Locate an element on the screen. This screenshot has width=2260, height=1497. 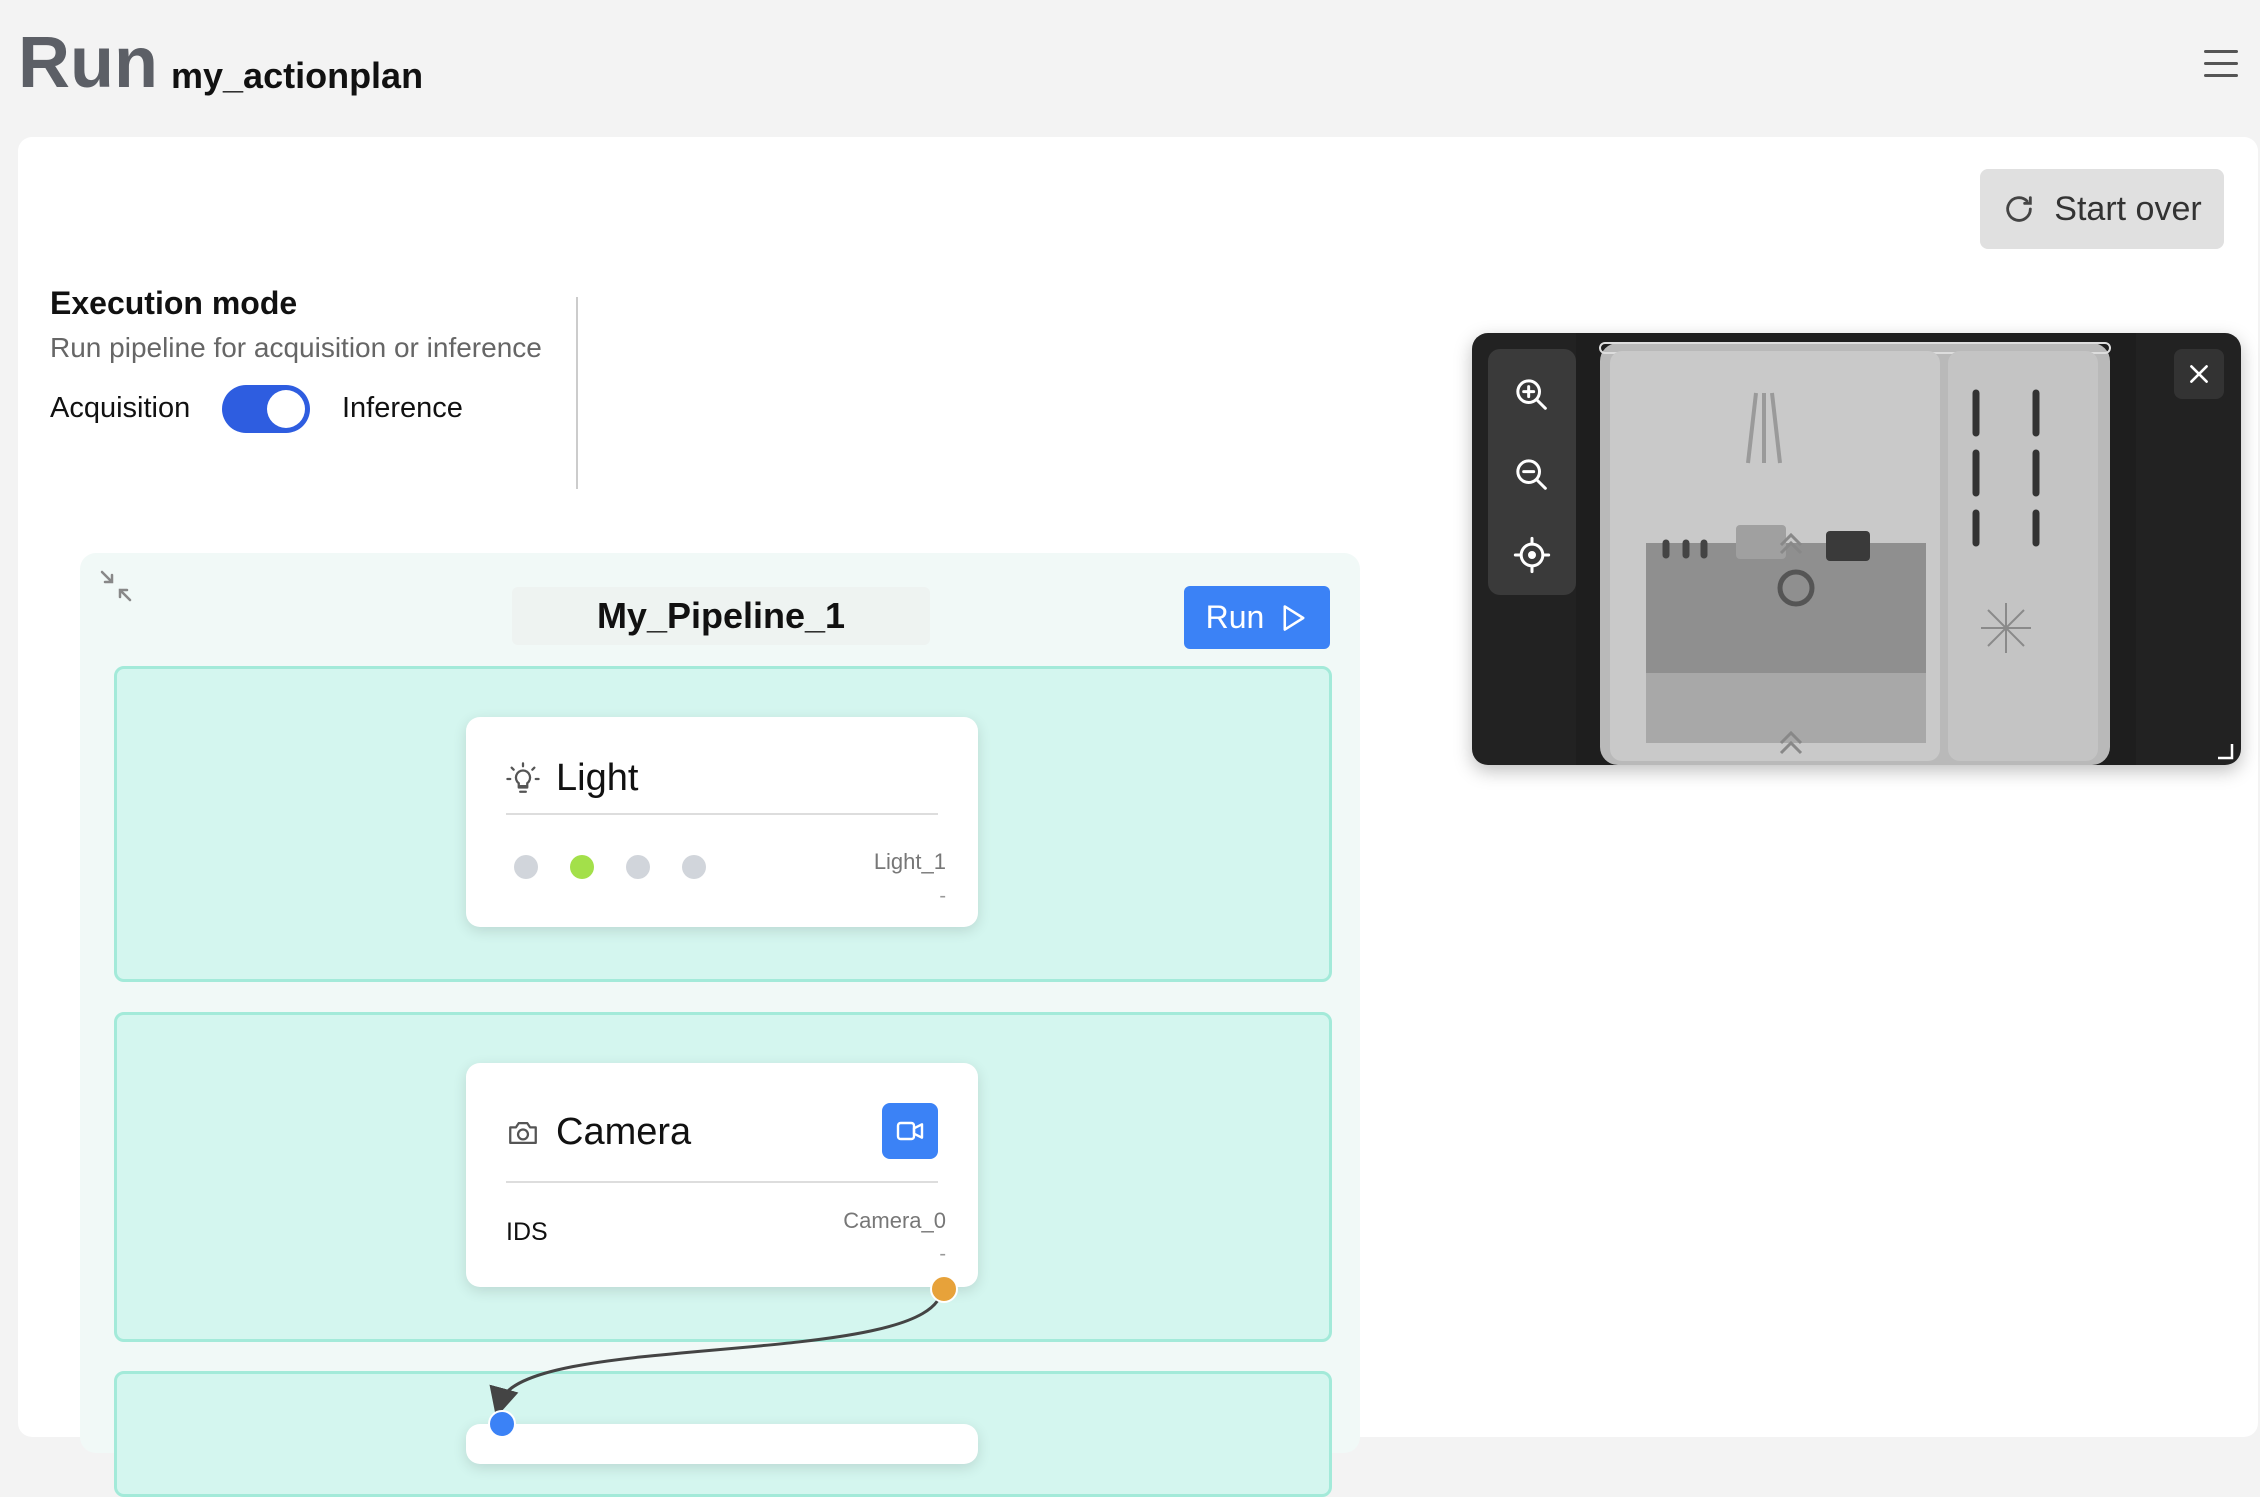
next-node is located at coordinates (722, 1444).